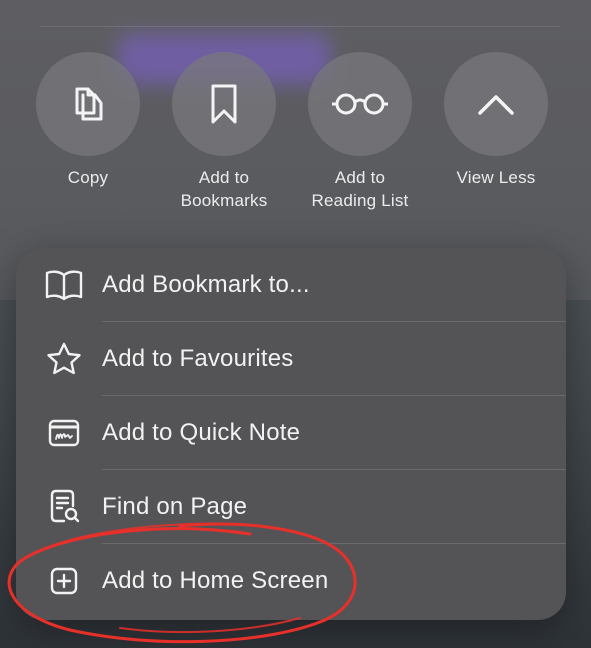 This screenshot has height=648, width=591. Describe the element at coordinates (175, 506) in the screenshot. I see `menu-label: Find on Page` at that location.